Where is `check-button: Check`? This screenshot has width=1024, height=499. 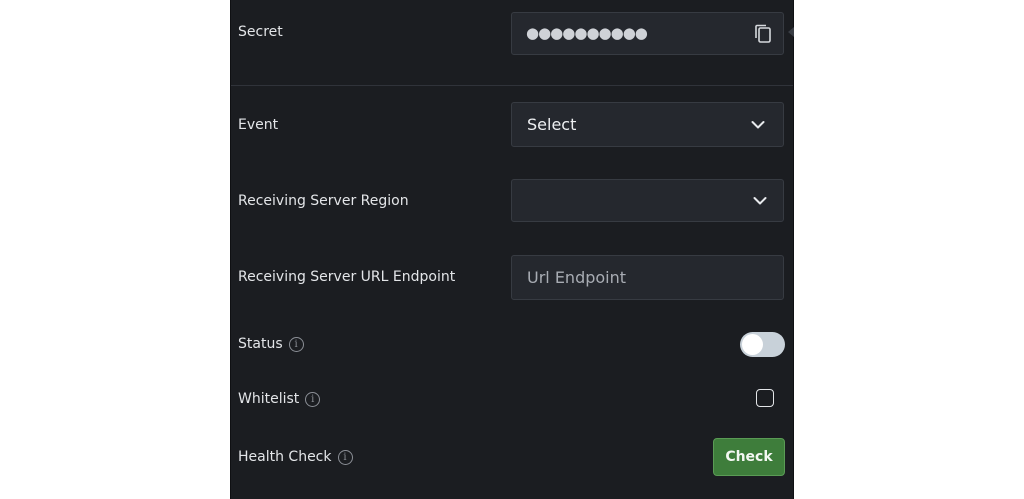
check-button: Check is located at coordinates (749, 457).